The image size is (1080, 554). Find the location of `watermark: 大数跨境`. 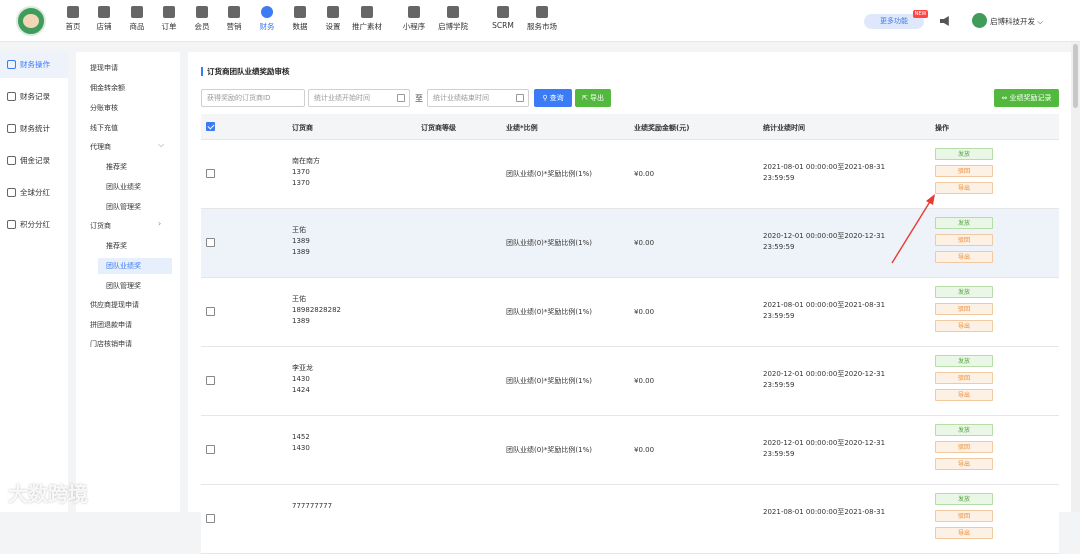

watermark: 大数跨境 is located at coordinates (48, 494).